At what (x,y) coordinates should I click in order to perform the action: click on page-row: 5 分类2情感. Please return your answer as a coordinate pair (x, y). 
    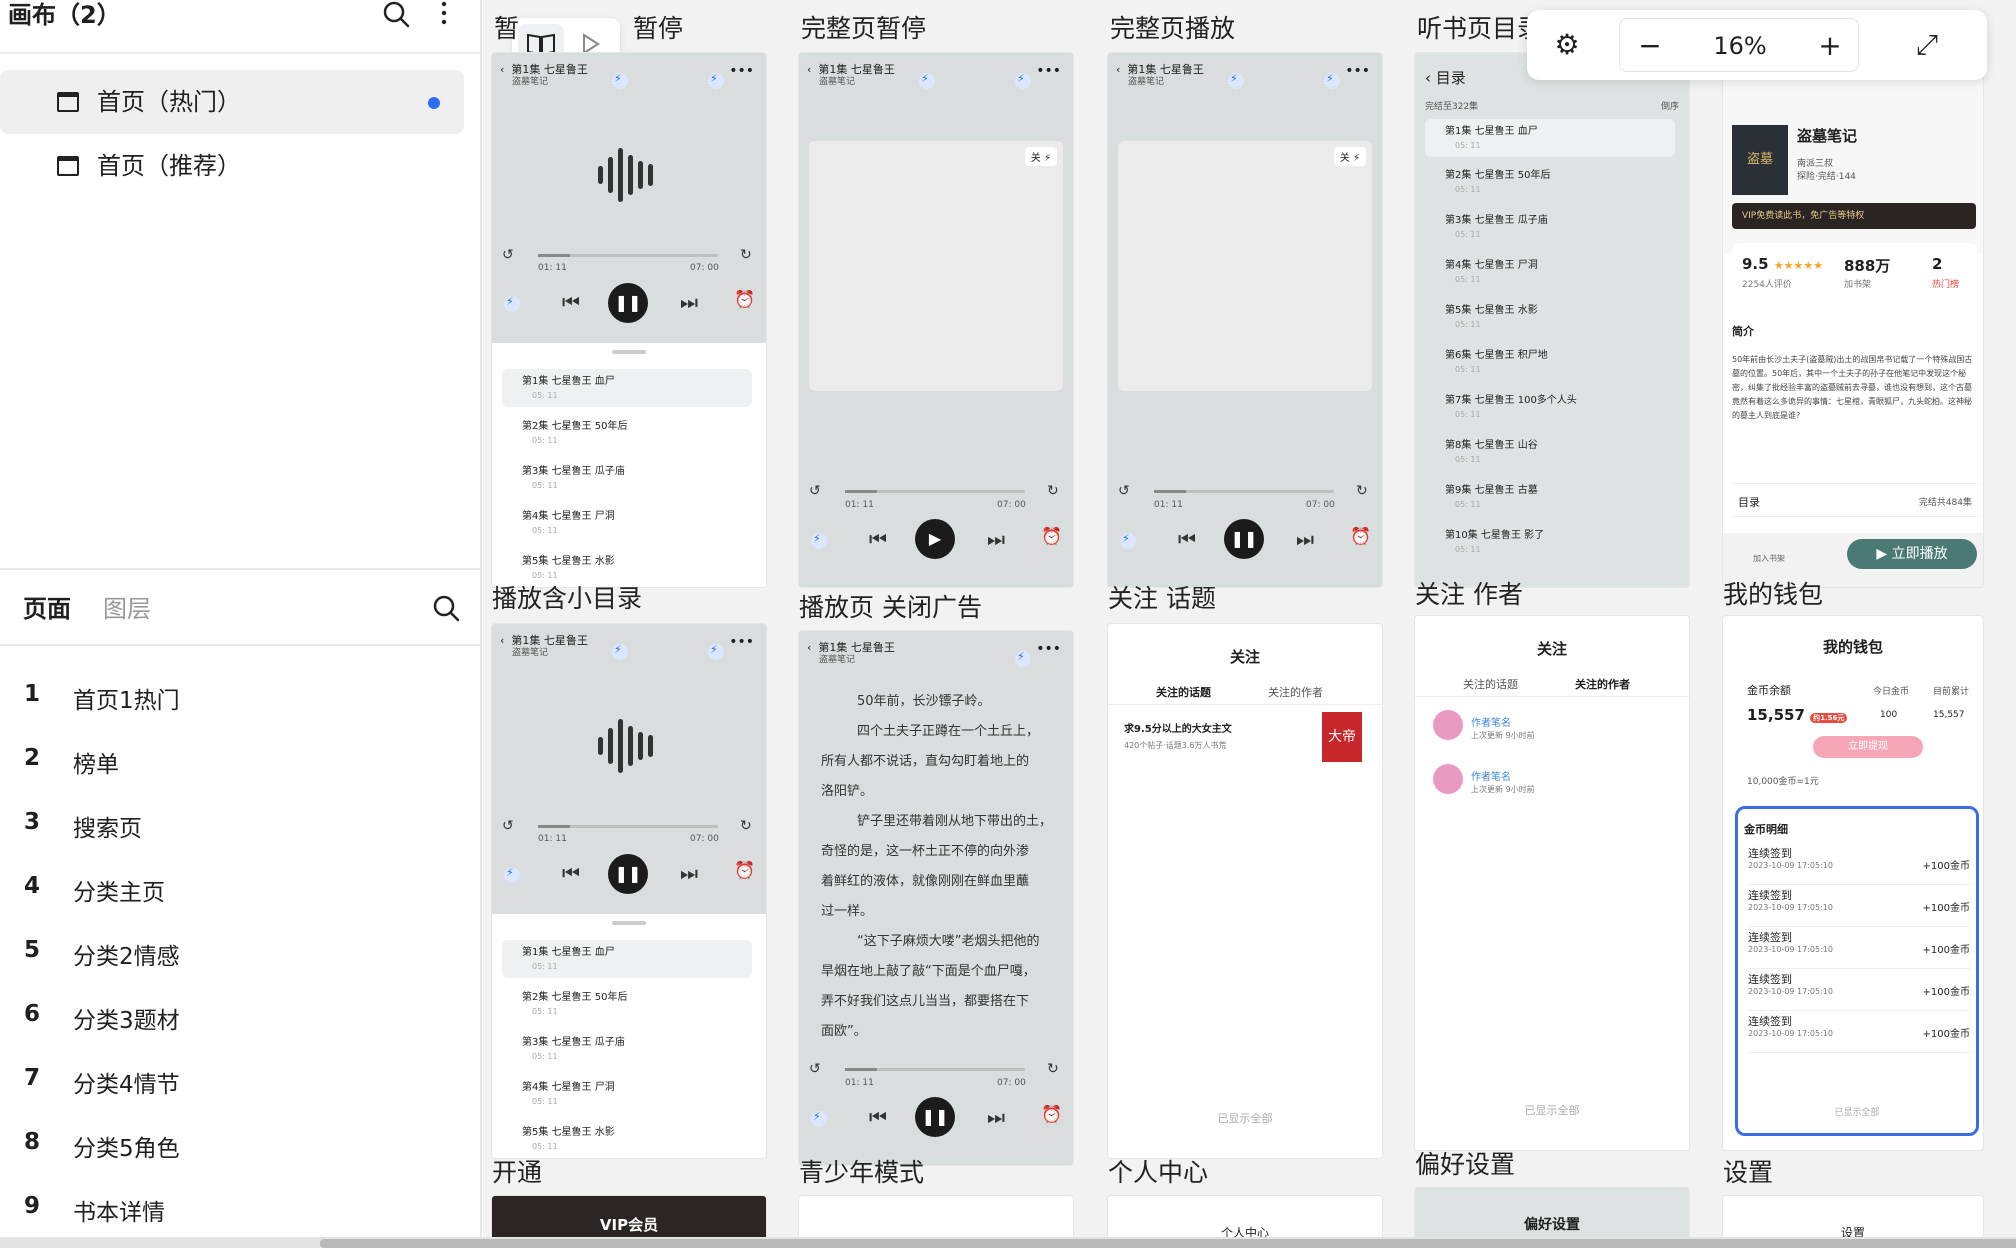
    Looking at the image, I should click on (240, 952).